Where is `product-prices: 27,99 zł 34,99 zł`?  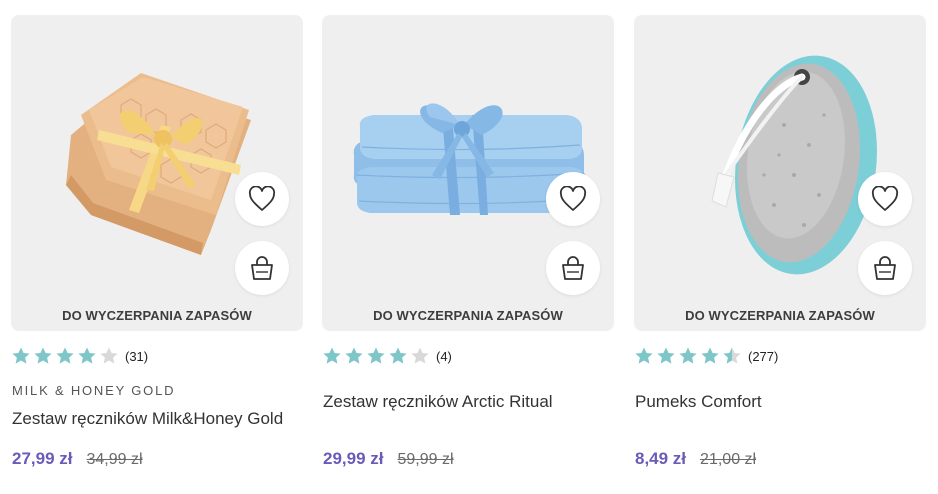
product-prices: 27,99 zł 34,99 zł is located at coordinates (77, 459).